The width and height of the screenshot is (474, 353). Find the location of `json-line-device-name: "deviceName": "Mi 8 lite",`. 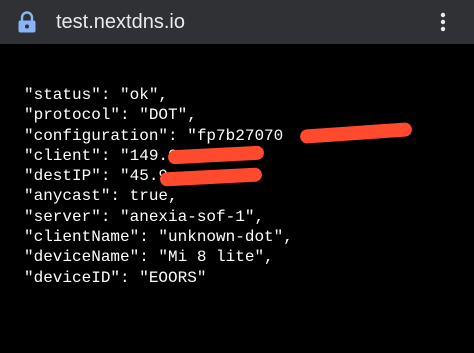

json-line-device-name: "deviceName": "Mi 8 lite", is located at coordinates (149, 257).